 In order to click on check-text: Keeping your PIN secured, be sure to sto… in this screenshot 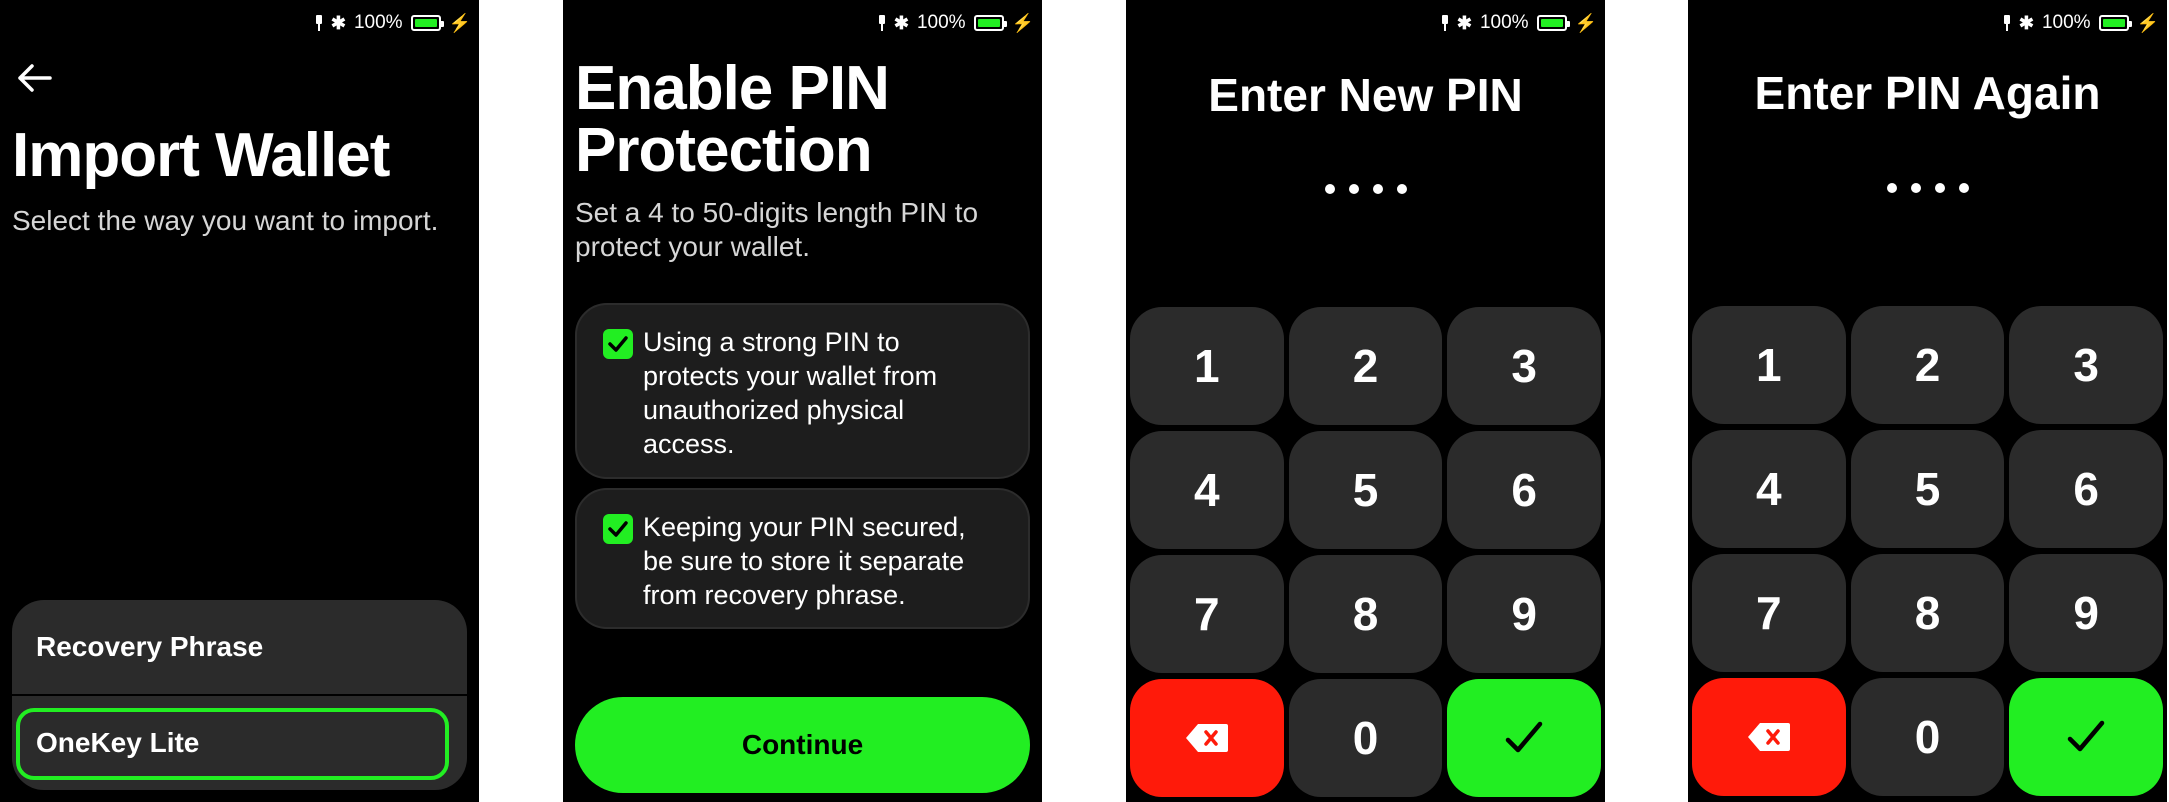, I will do `click(825, 561)`.